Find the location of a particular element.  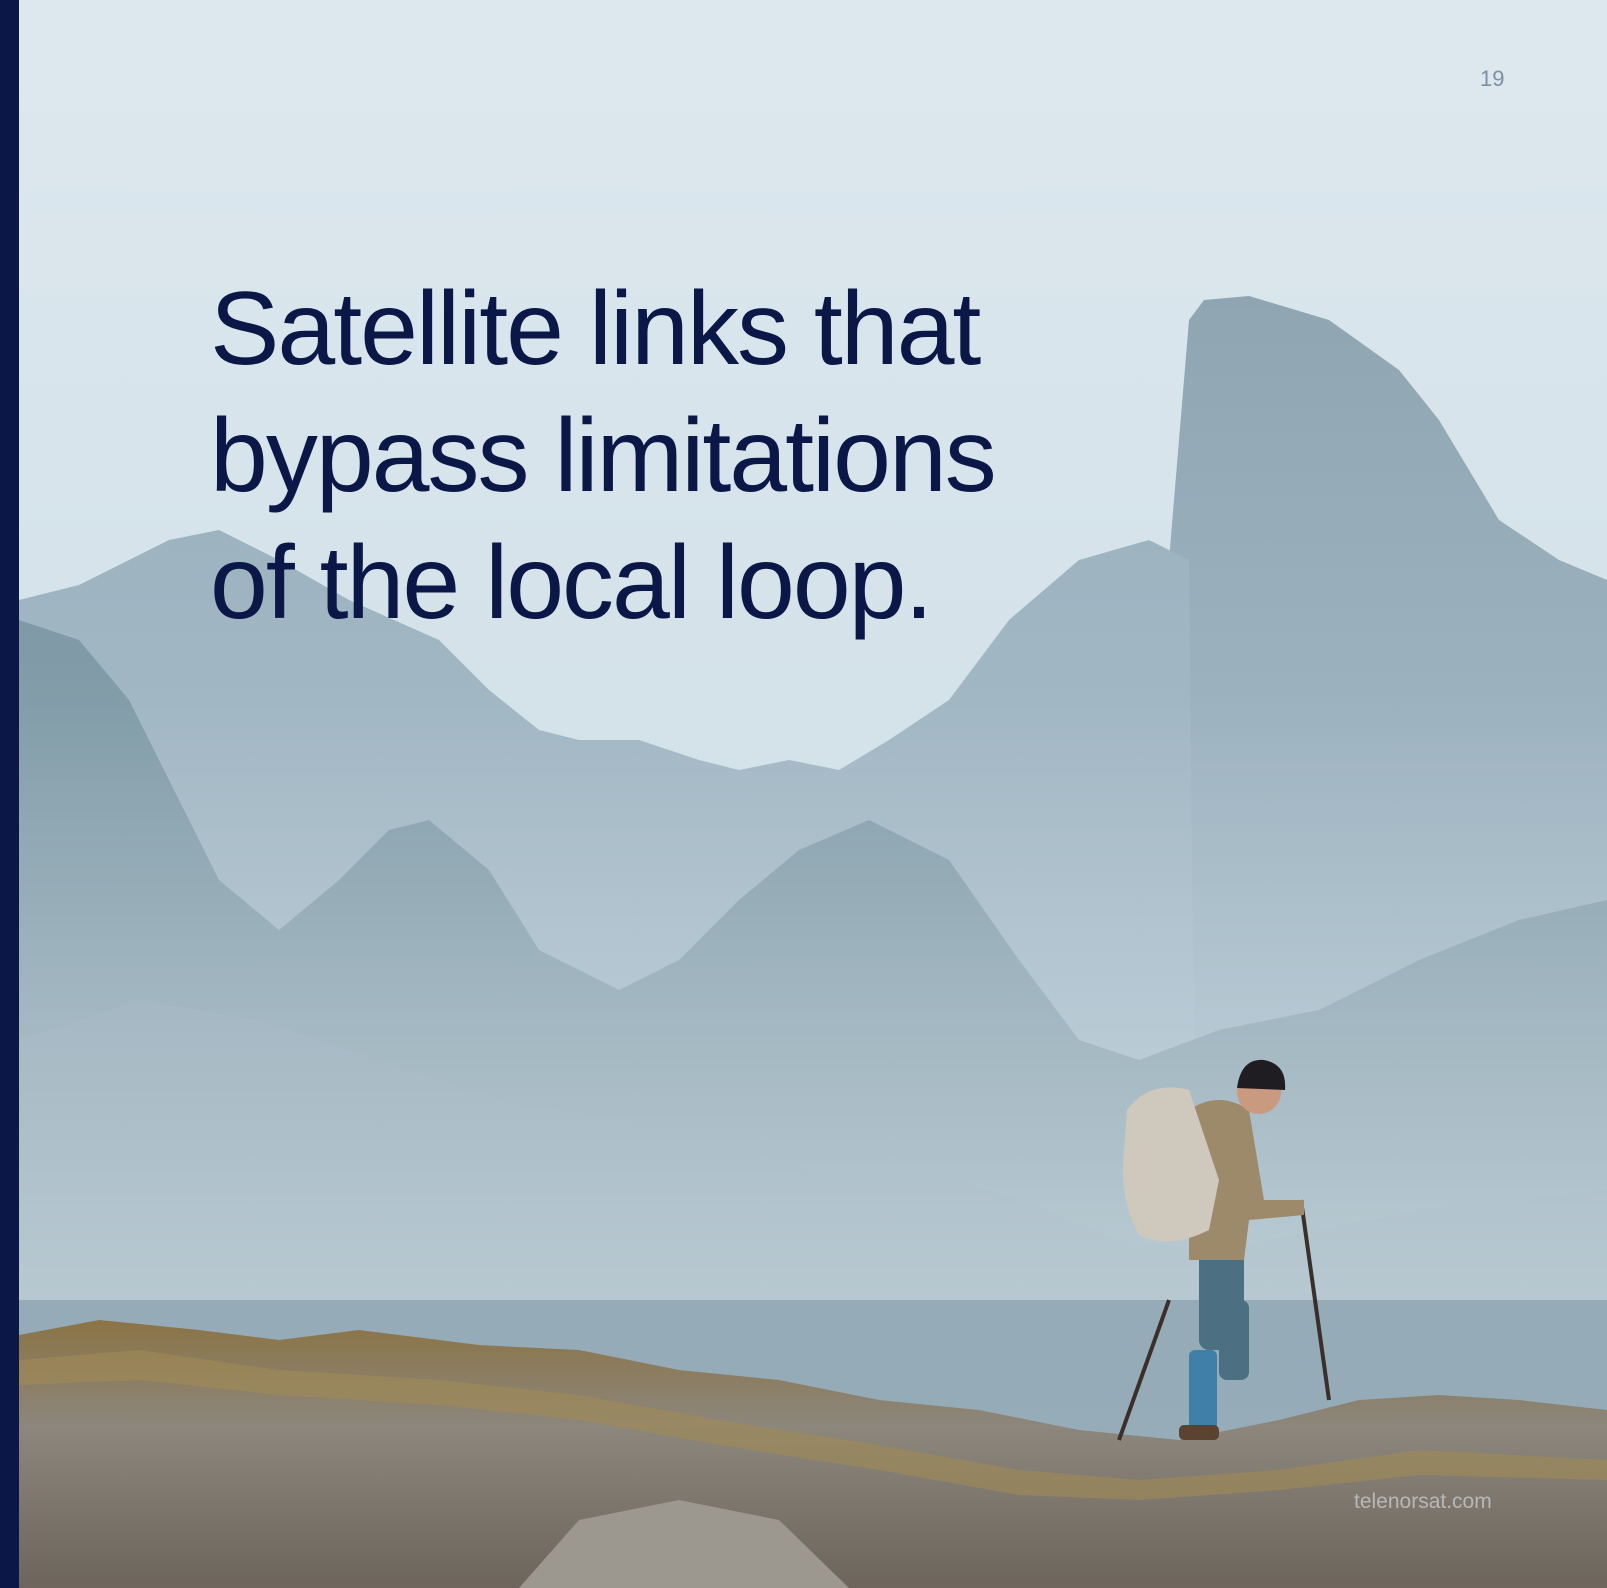

headline-line-1: Satellite links that is located at coordinates (595, 329).